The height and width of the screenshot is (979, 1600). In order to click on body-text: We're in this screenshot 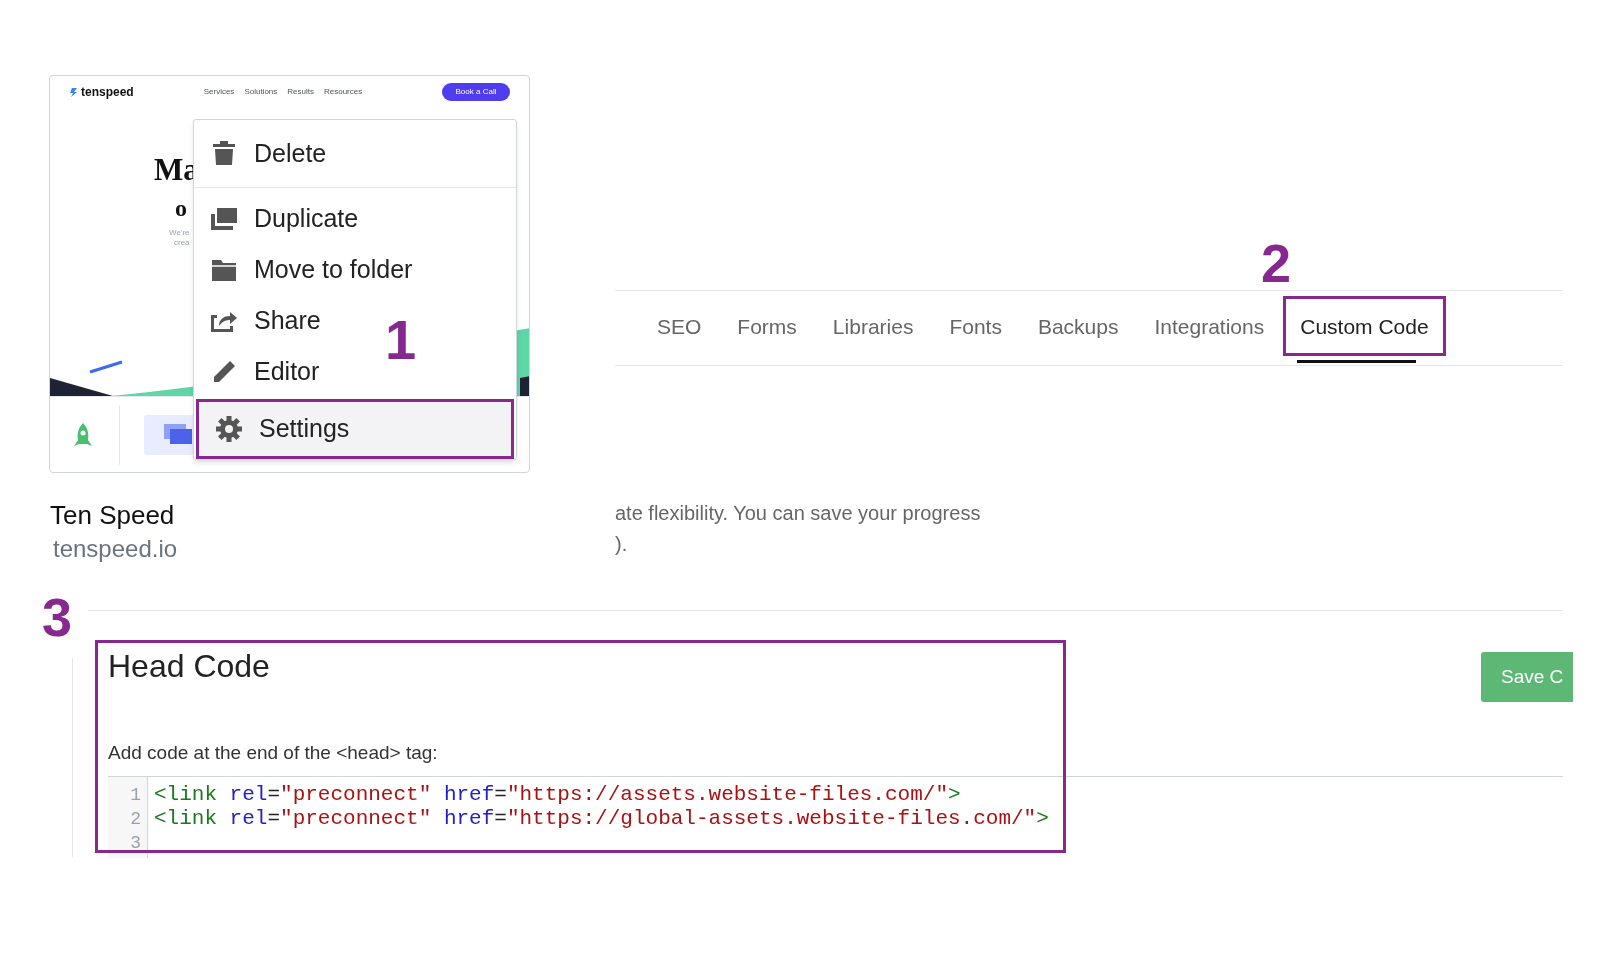, I will do `click(179, 233)`.